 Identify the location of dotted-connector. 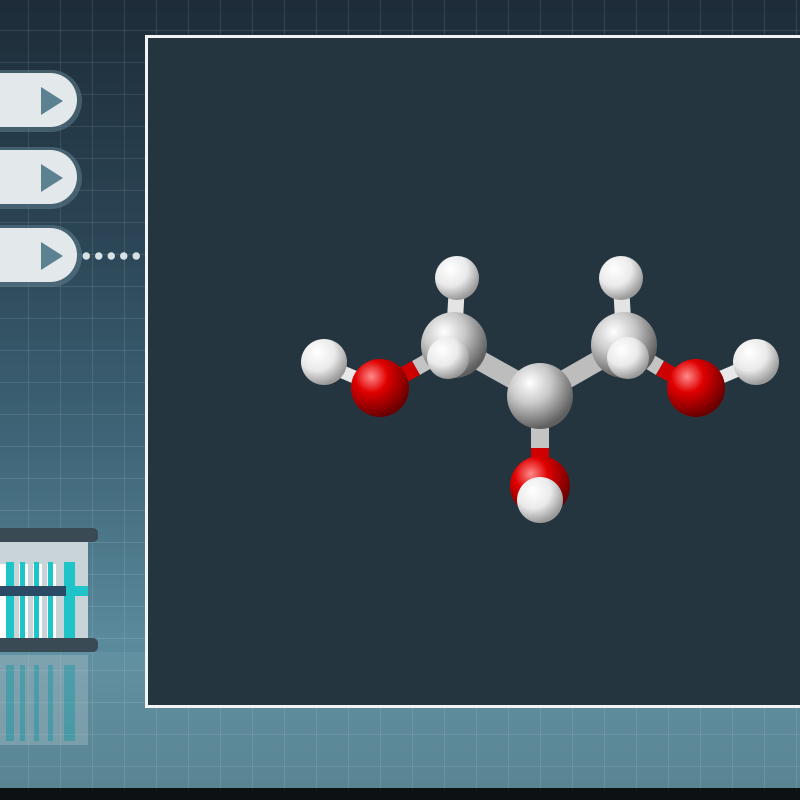
(114, 256).